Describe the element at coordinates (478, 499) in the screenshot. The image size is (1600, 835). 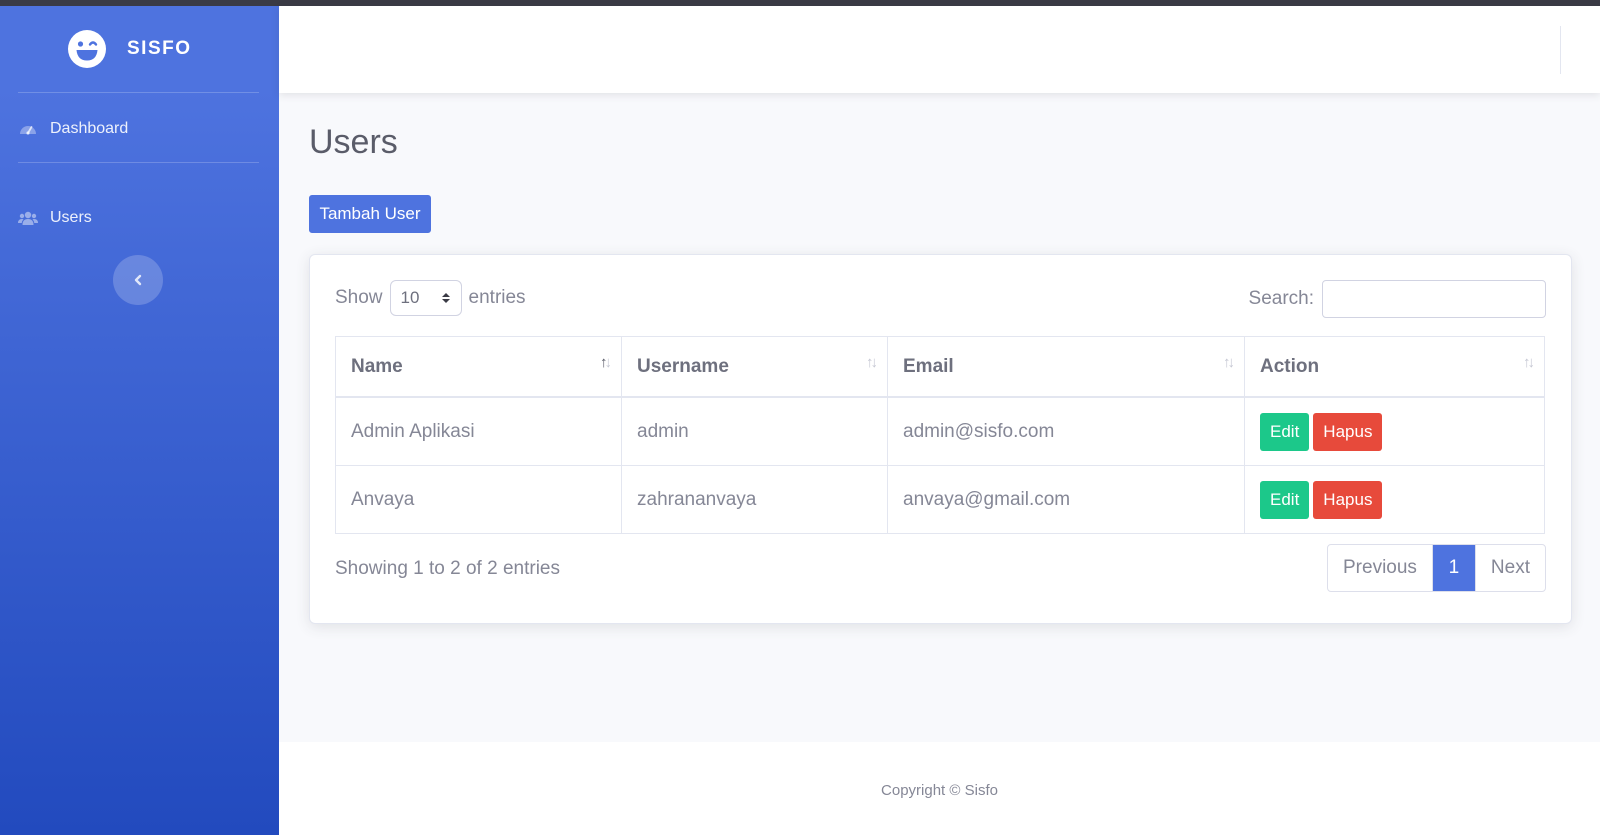
I see `cell-name: Anvaya` at that location.